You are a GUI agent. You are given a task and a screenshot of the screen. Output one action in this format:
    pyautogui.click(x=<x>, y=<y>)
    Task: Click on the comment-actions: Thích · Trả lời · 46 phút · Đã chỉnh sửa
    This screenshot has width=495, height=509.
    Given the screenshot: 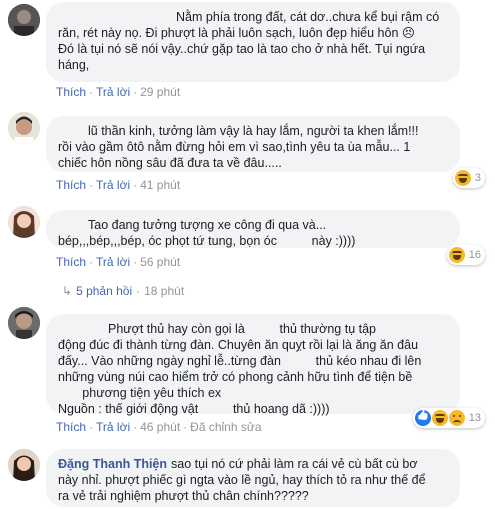 What is the action you would take?
    pyautogui.click(x=159, y=427)
    